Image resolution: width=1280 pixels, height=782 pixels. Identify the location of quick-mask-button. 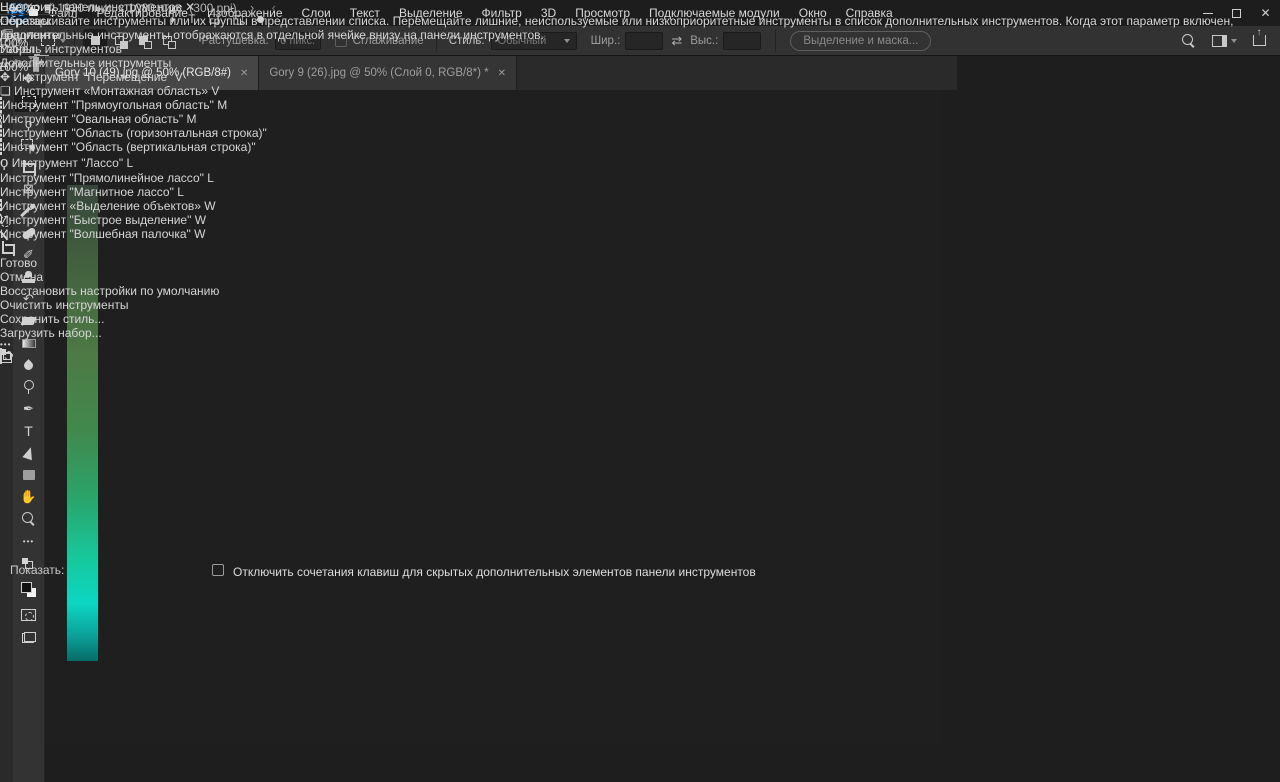
(29, 615).